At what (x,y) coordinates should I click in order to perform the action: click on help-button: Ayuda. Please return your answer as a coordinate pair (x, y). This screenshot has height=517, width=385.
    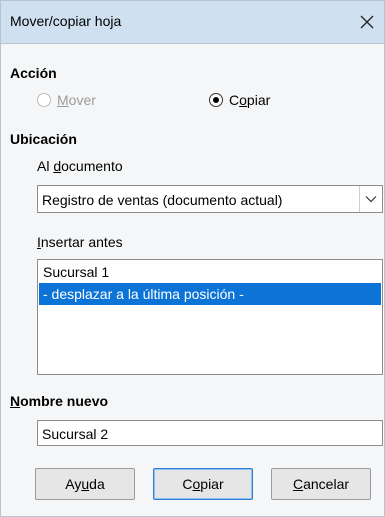
    Looking at the image, I should click on (85, 484).